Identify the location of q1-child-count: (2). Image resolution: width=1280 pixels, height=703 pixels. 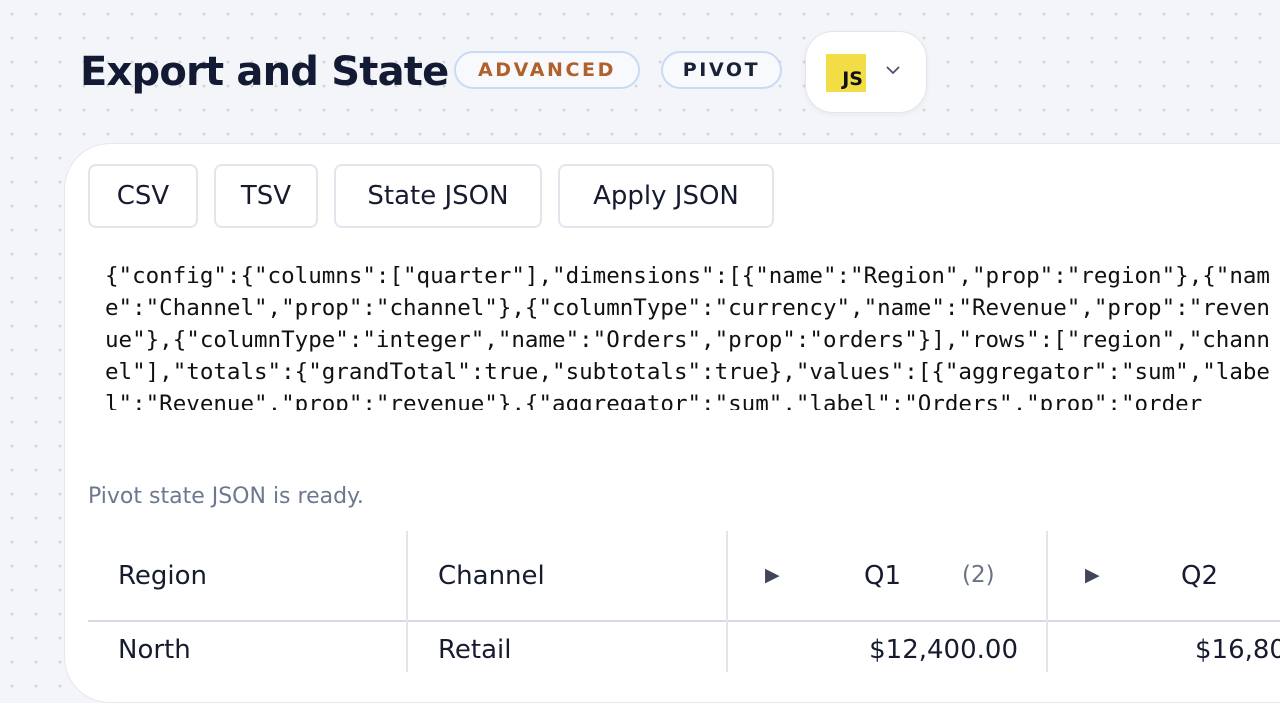
(978, 575).